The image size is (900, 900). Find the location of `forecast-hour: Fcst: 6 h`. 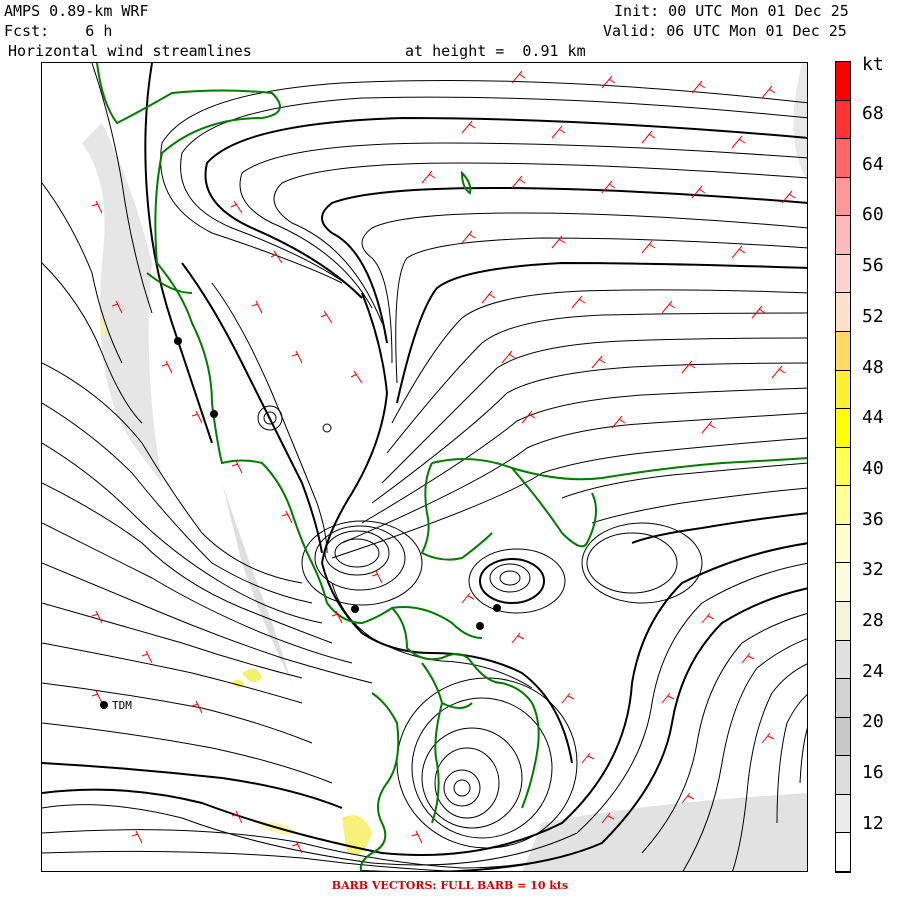

forecast-hour: Fcst: 6 h is located at coordinates (58, 31).